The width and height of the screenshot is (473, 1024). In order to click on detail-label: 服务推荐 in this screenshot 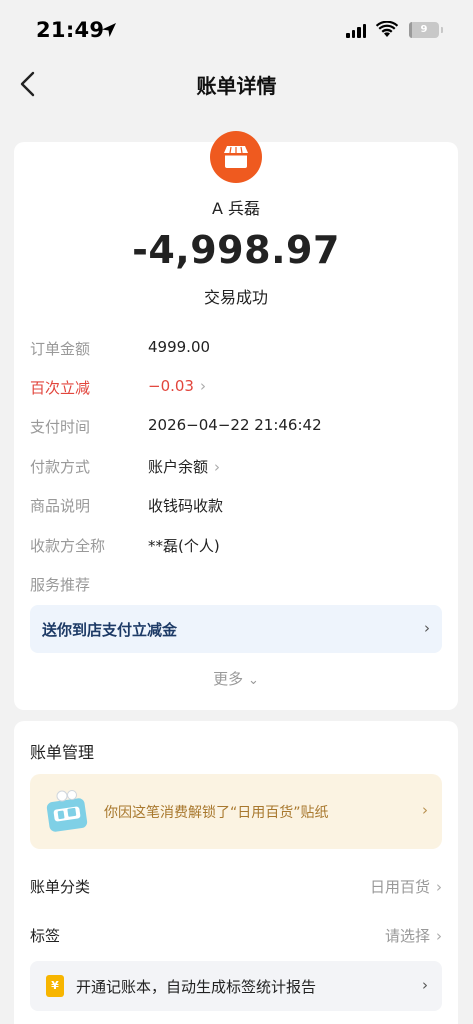, I will do `click(60, 585)`.